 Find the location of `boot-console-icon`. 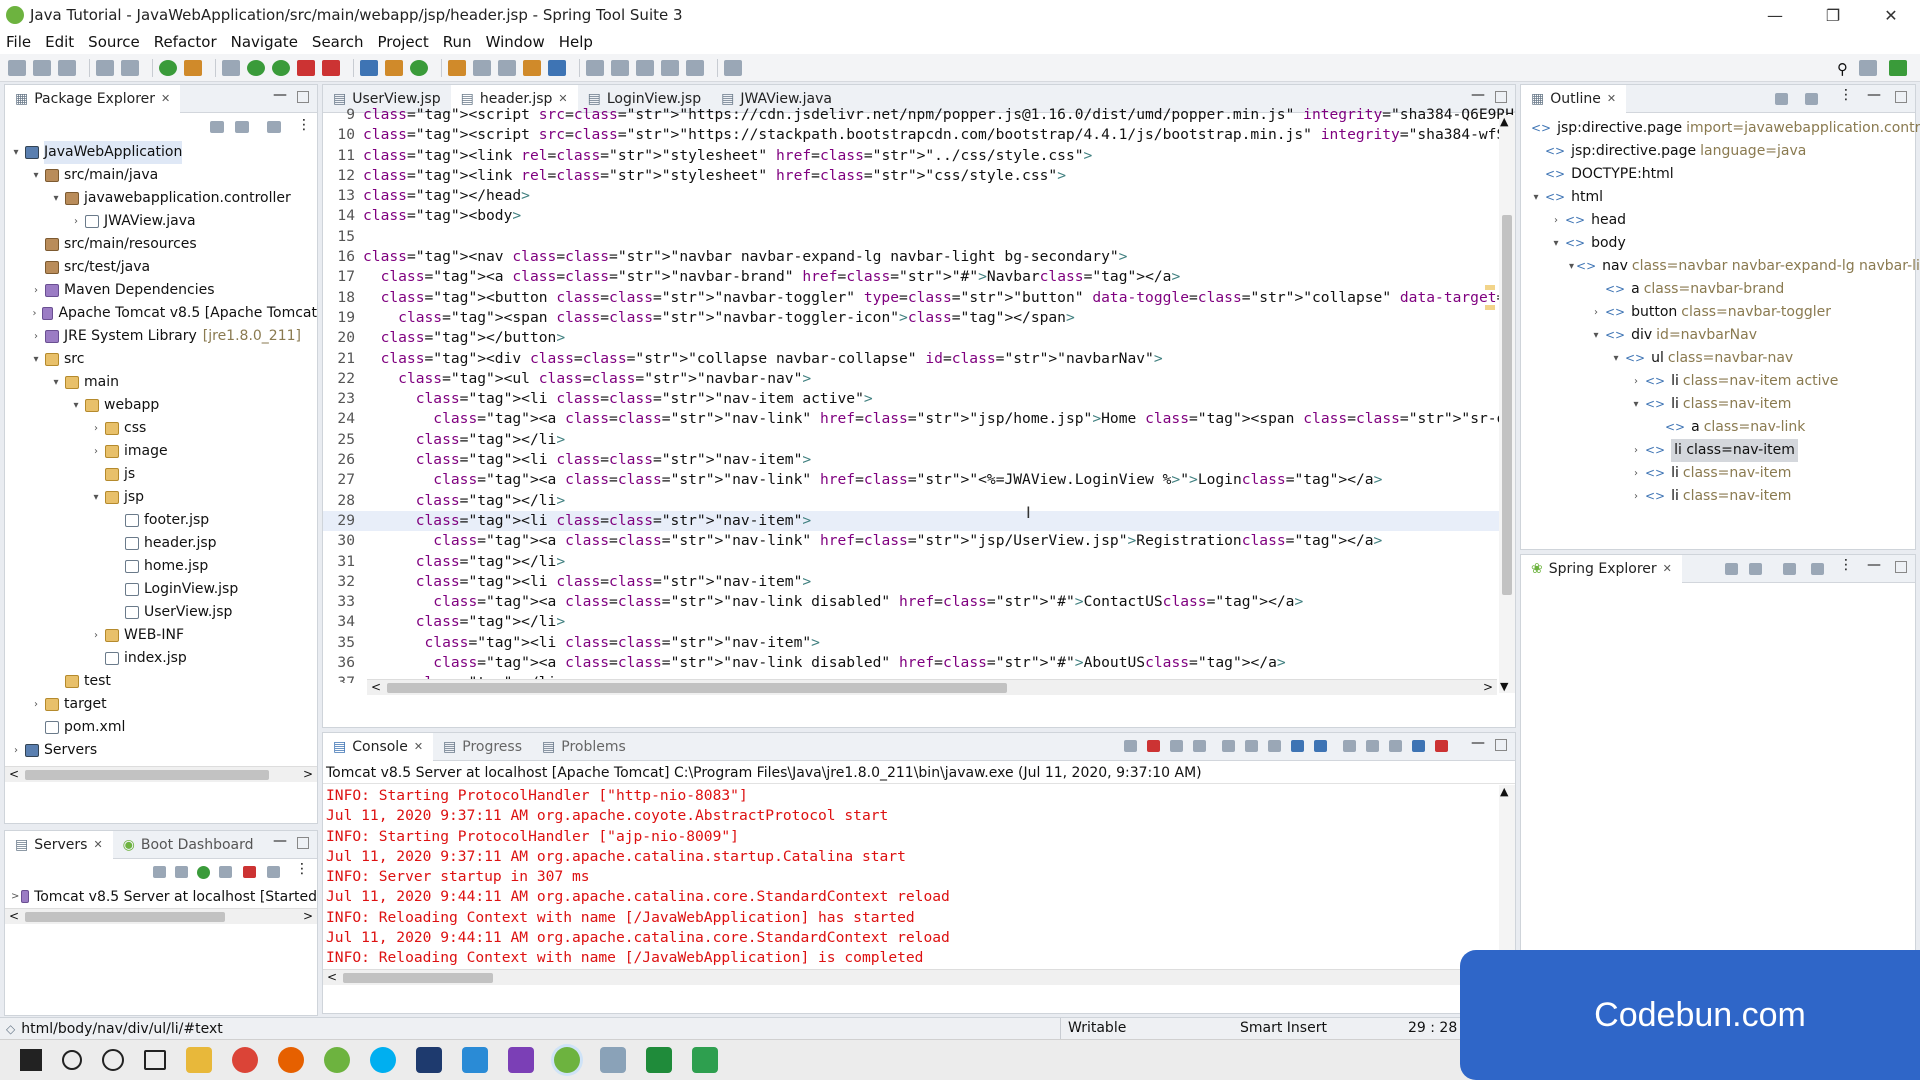

boot-console-icon is located at coordinates (1418, 746).